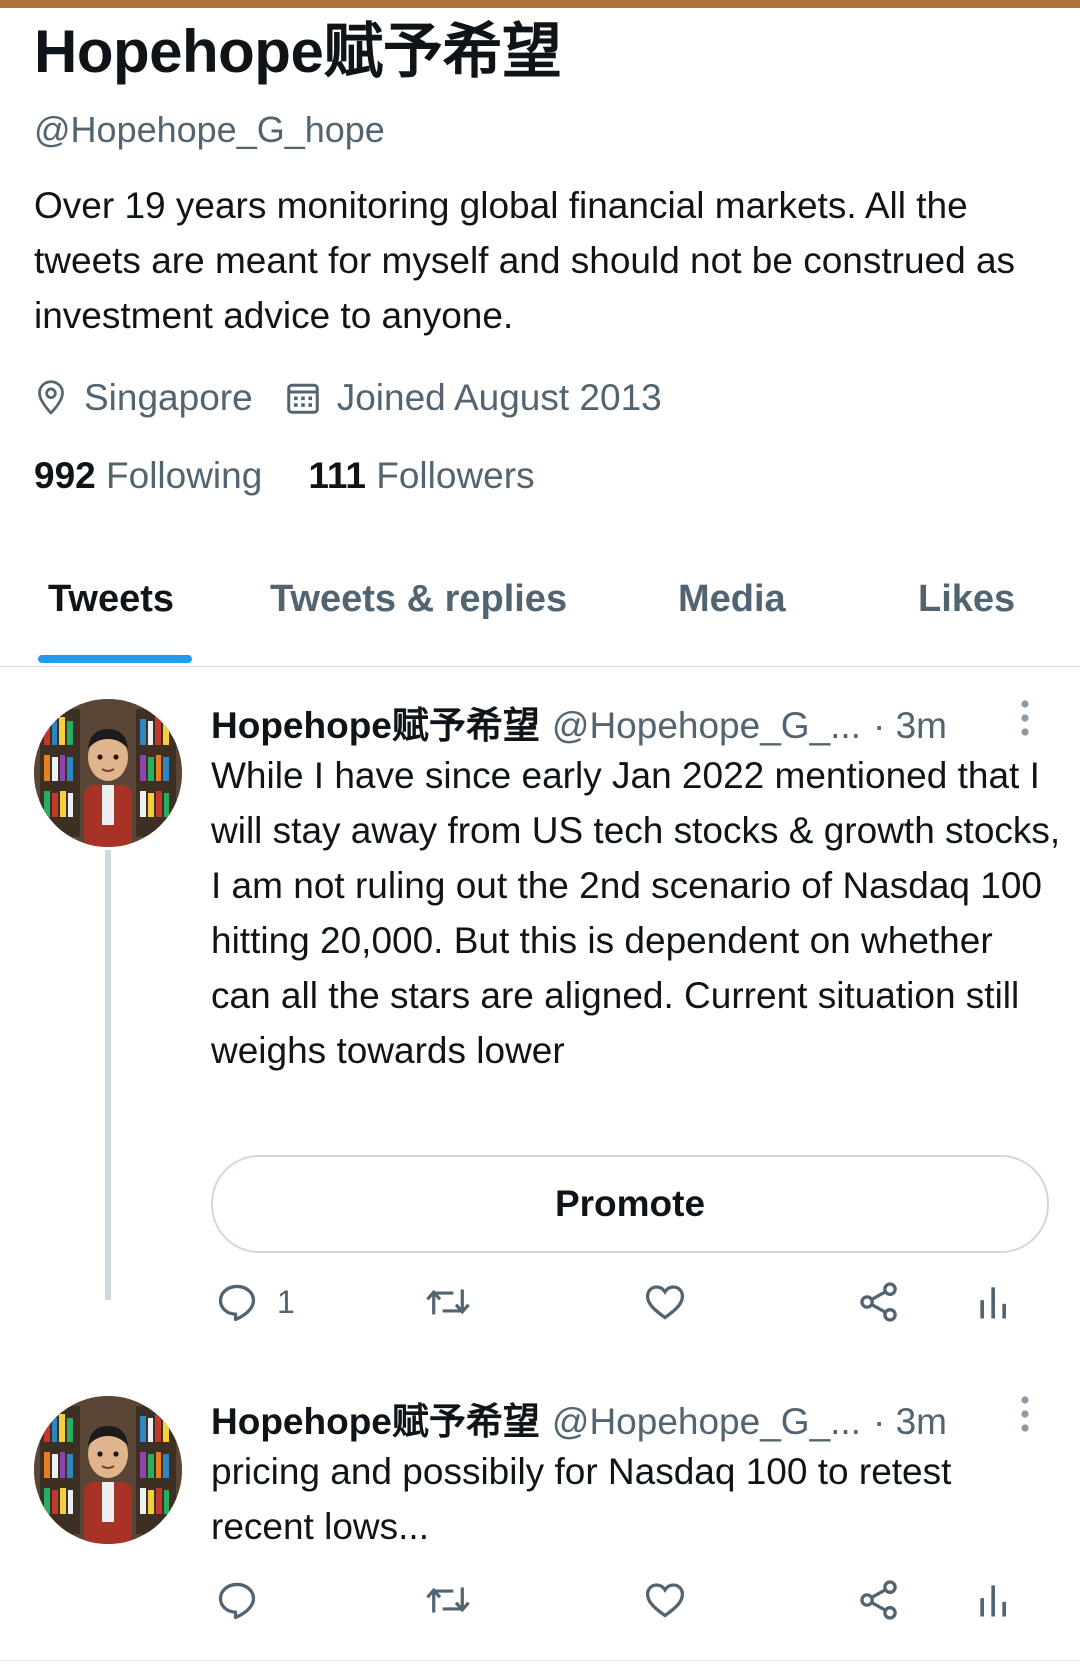 This screenshot has height=1677, width=1080. Describe the element at coordinates (499, 397) in the screenshot. I see `joined-label: Joined August 2013` at that location.